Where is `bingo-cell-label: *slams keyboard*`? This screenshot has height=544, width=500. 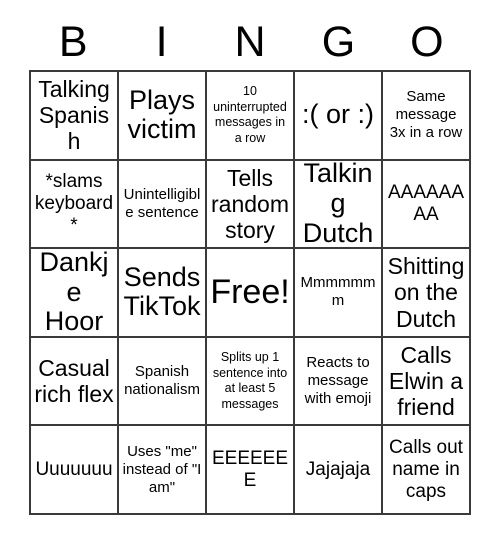 bingo-cell-label: *slams keyboard* is located at coordinates (74, 203).